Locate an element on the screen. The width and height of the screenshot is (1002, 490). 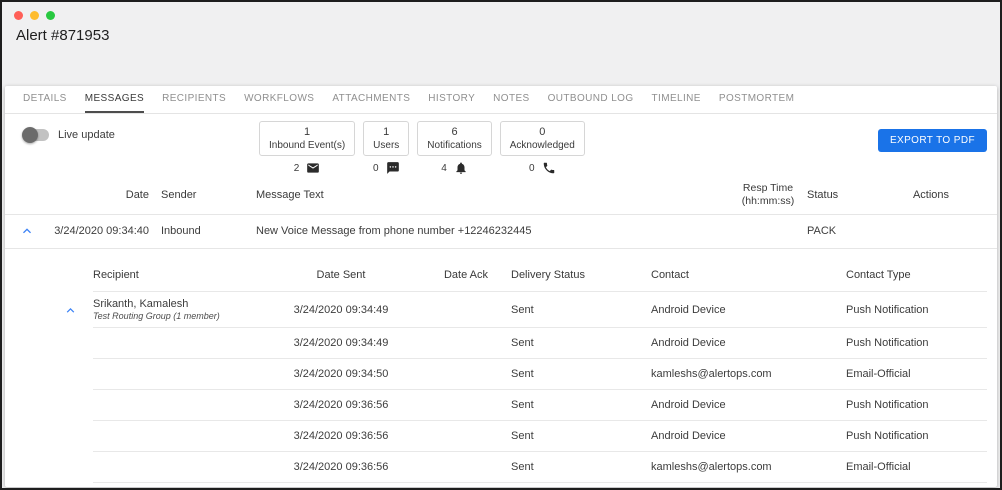
column-header-status: Status is located at coordinates (823, 195).